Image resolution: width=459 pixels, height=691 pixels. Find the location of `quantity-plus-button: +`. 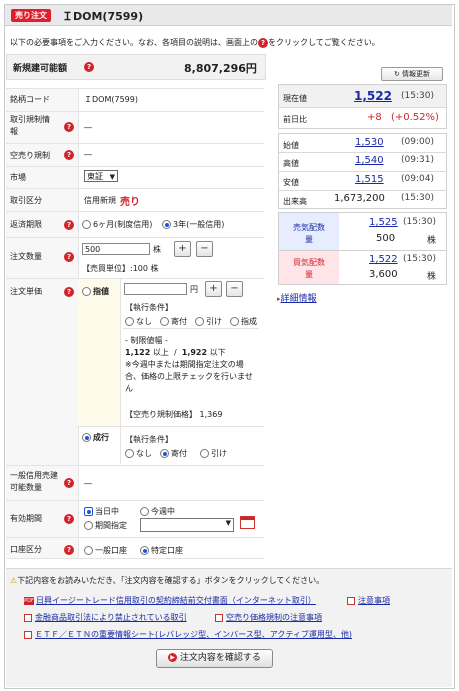

quantity-plus-button: + is located at coordinates (182, 249).